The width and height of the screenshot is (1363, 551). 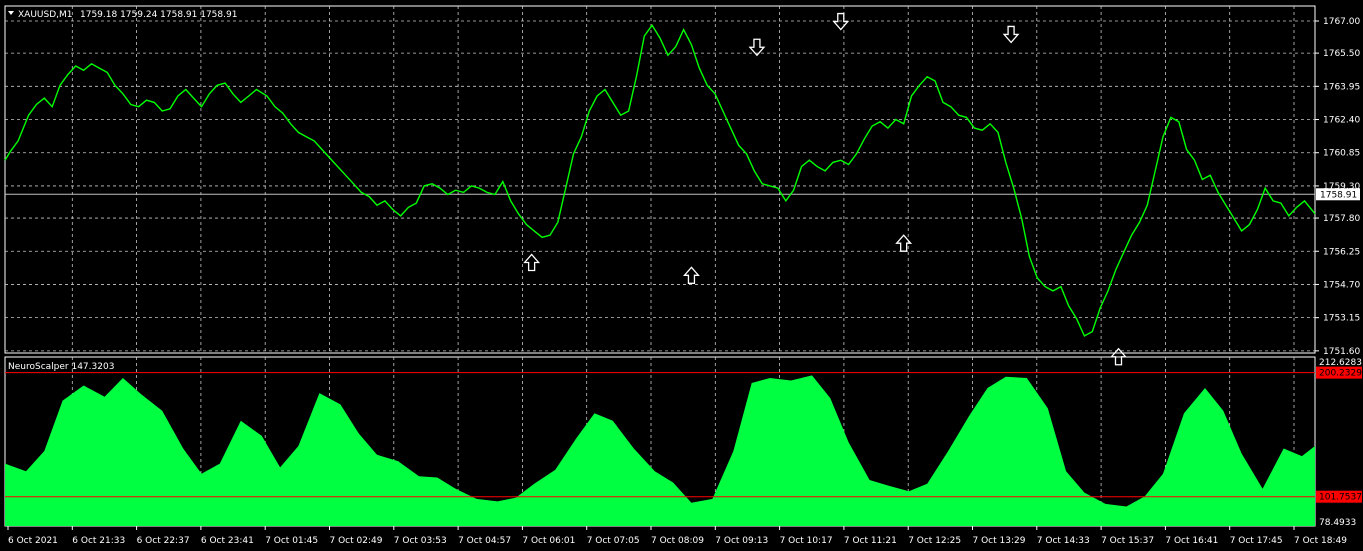 I want to click on time-tick-label: 7 Oct 16:41, so click(x=1191, y=541).